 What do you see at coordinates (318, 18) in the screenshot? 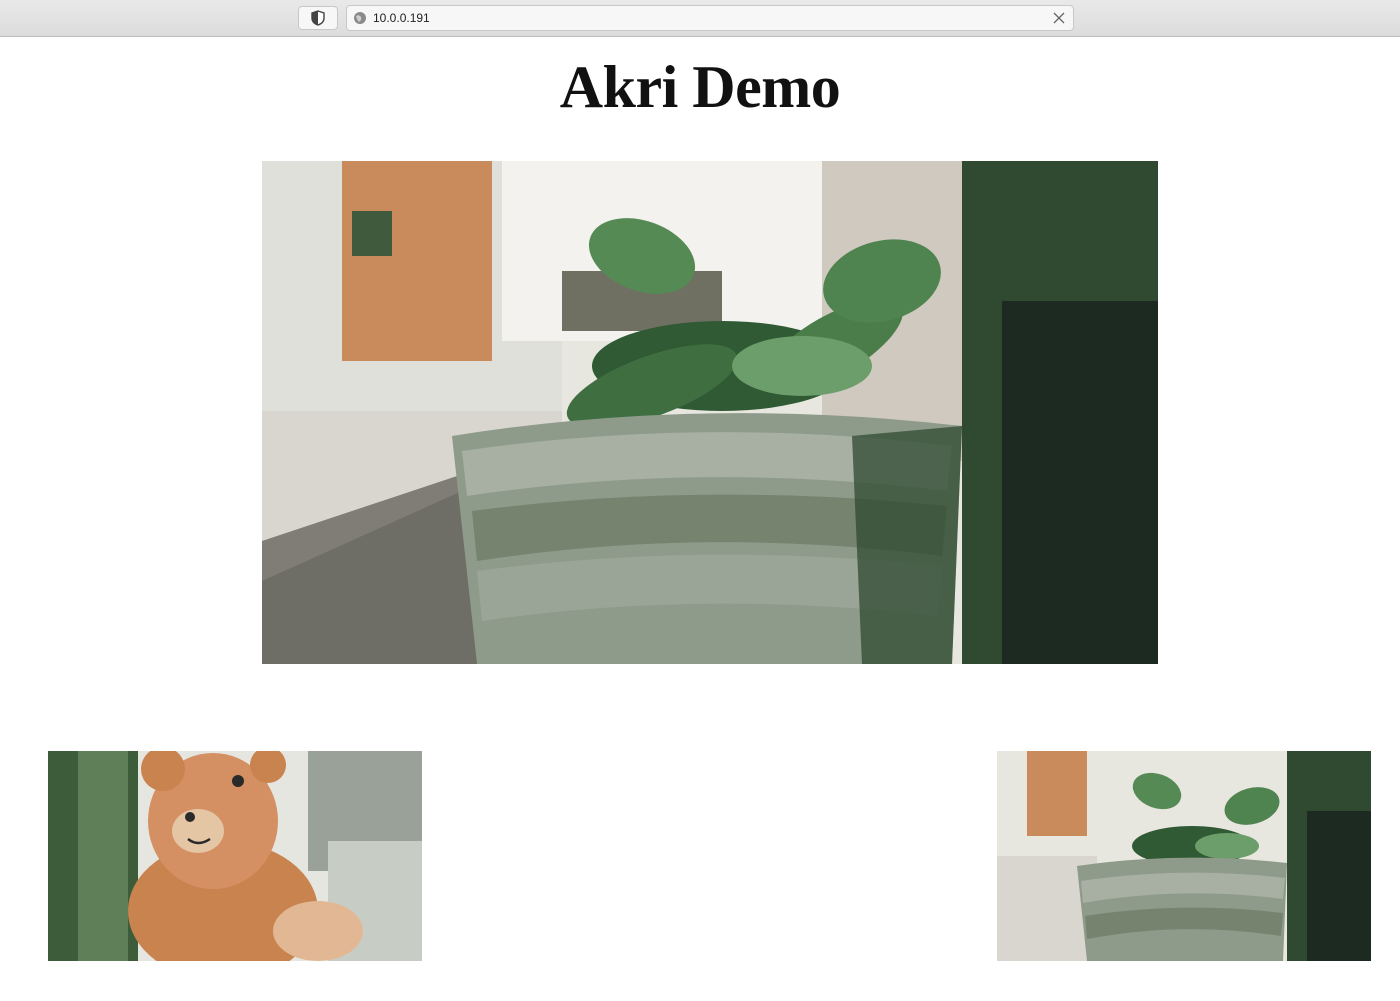
I see `shield-icon` at bounding box center [318, 18].